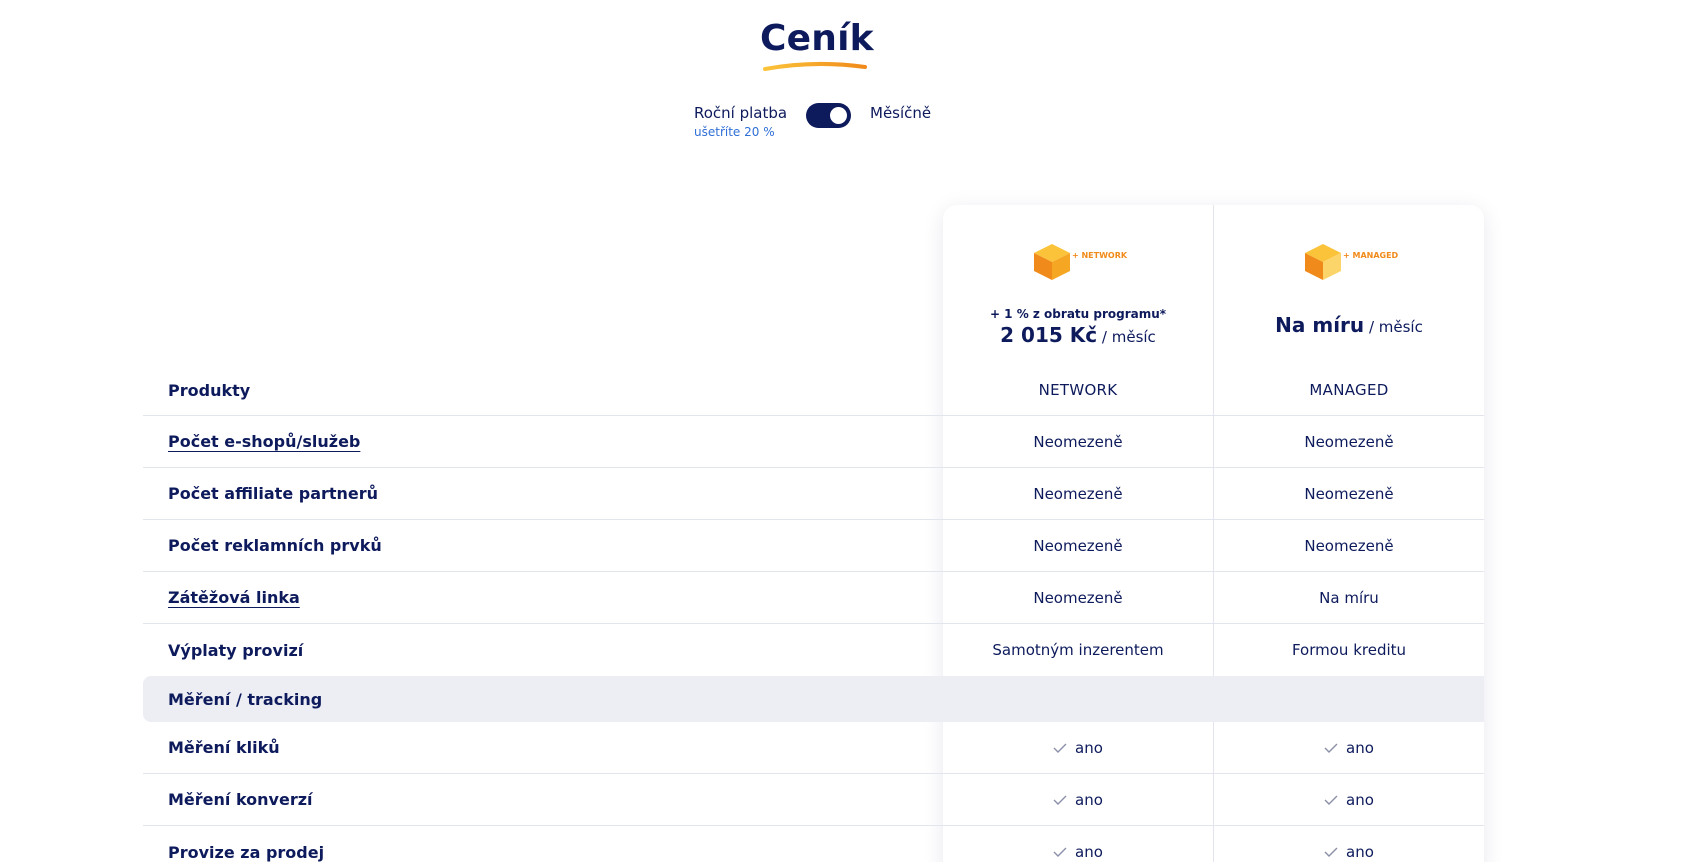  What do you see at coordinates (817, 38) in the screenshot?
I see `page-title: Ceník` at bounding box center [817, 38].